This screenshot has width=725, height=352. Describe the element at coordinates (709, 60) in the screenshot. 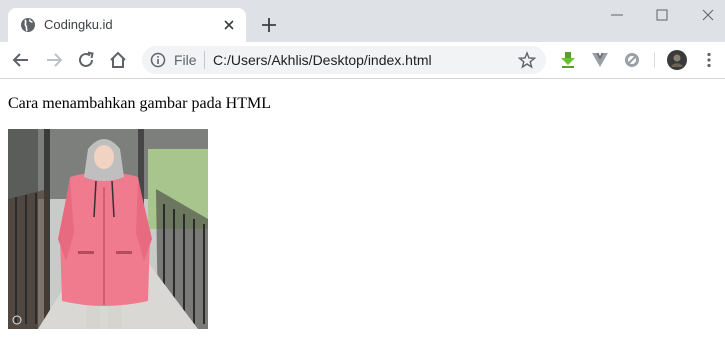

I see `kebab-menu-icon` at that location.